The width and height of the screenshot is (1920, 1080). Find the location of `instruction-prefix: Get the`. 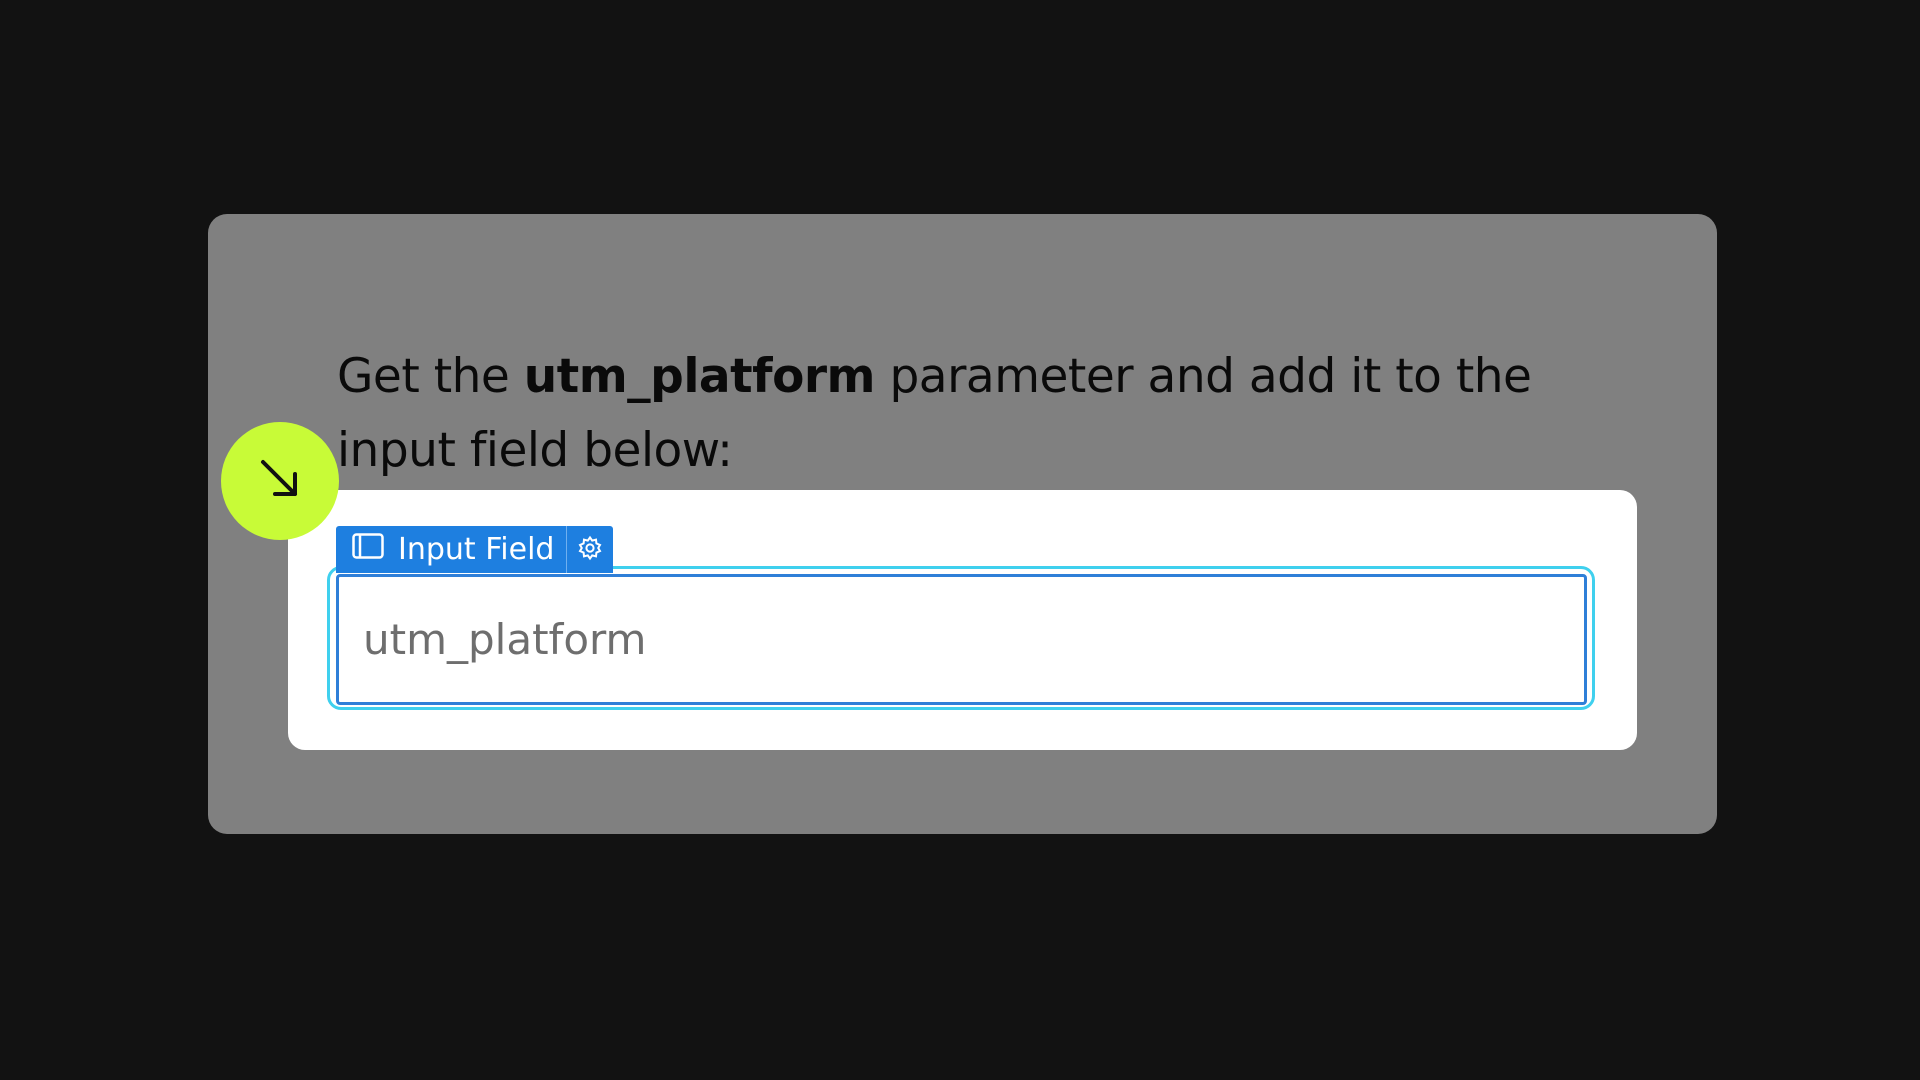

instruction-prefix: Get the is located at coordinates (430, 376).